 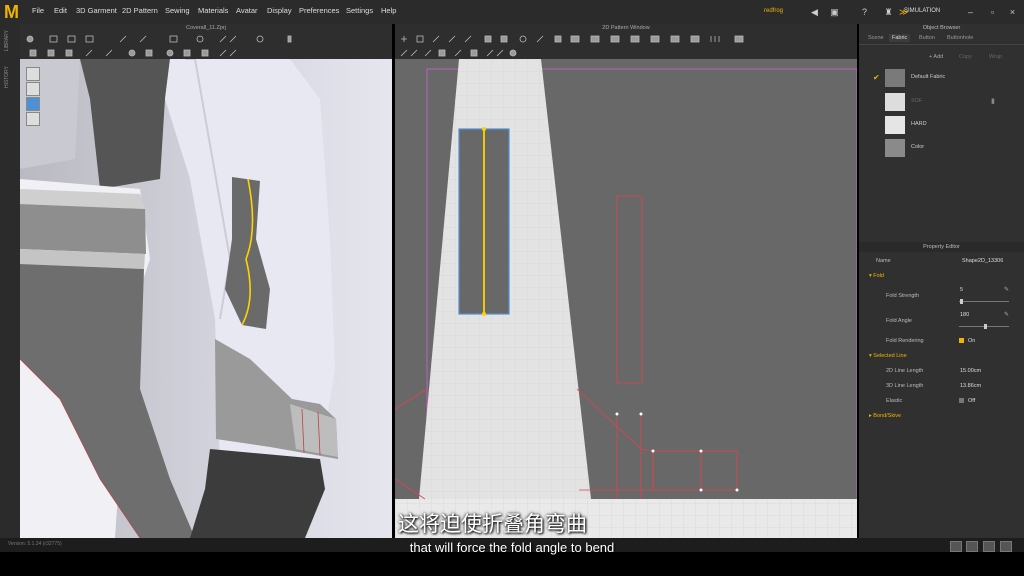 What do you see at coordinates (177, 10) in the screenshot?
I see `menu-sewing: Sewing` at bounding box center [177, 10].